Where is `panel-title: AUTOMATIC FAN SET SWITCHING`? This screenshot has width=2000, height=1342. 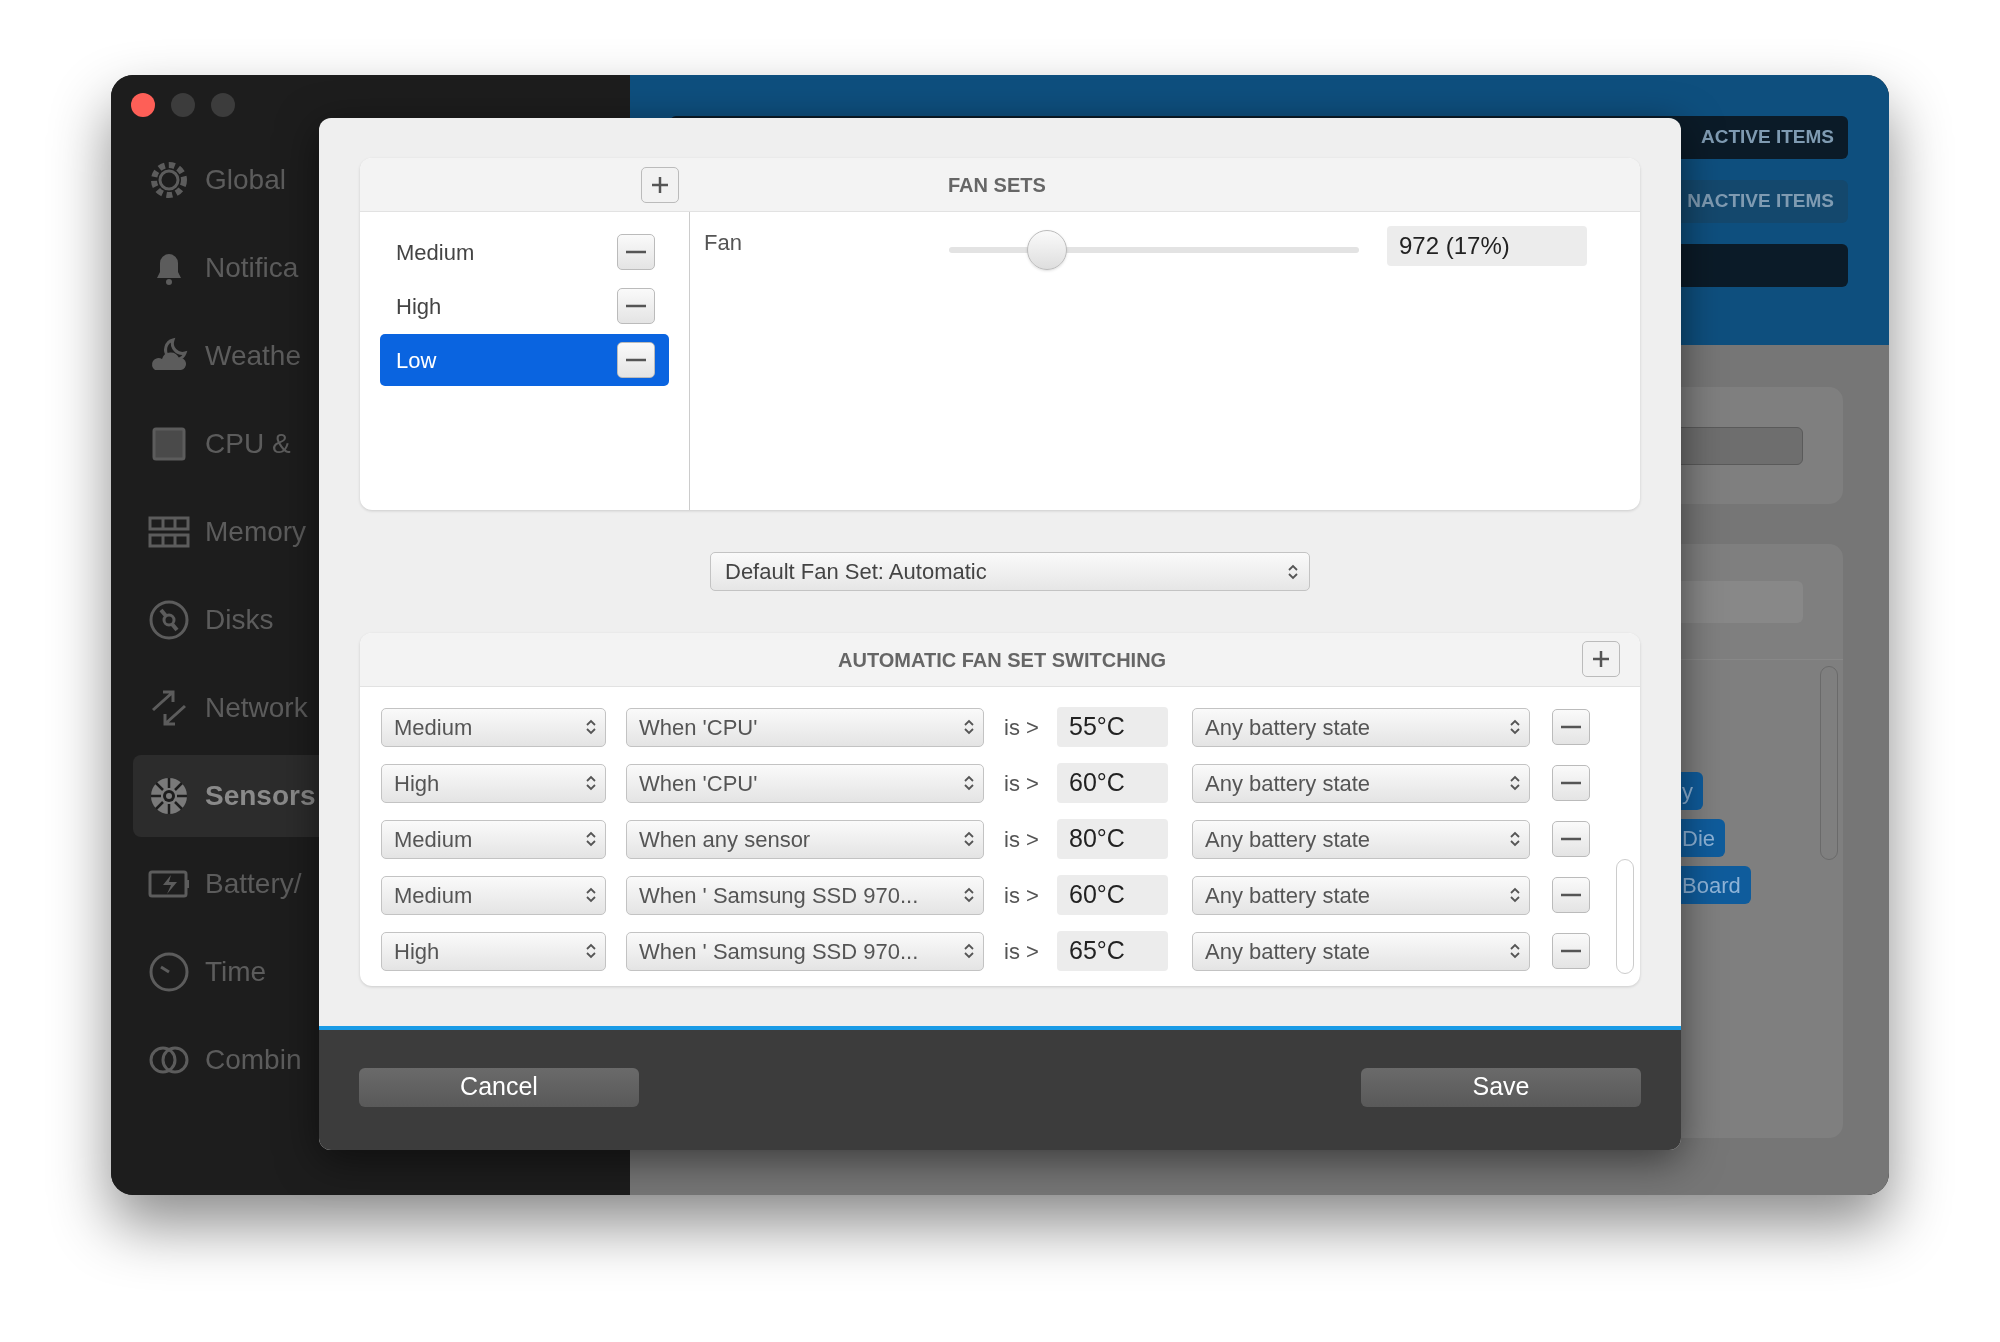 panel-title: AUTOMATIC FAN SET SWITCHING is located at coordinates (1002, 660).